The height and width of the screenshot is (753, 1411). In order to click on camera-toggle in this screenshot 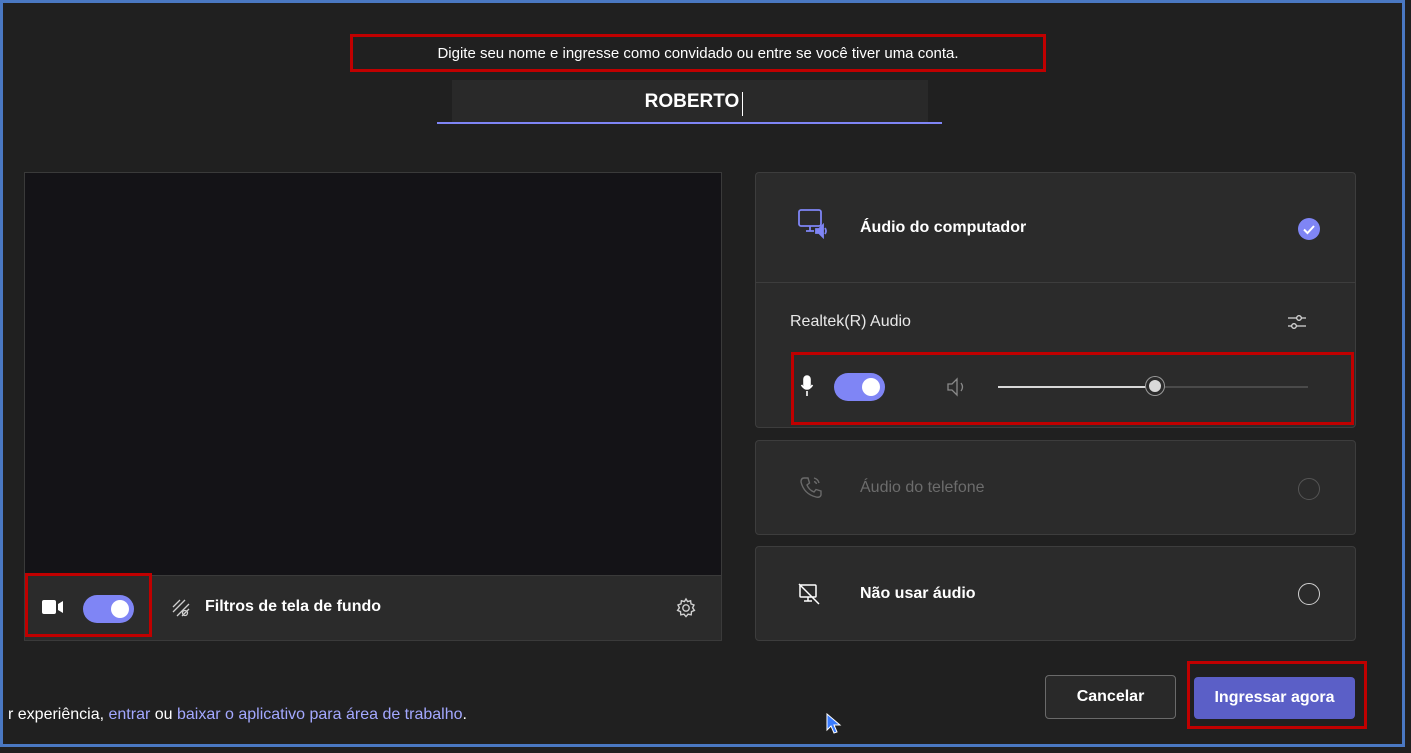, I will do `click(108, 609)`.